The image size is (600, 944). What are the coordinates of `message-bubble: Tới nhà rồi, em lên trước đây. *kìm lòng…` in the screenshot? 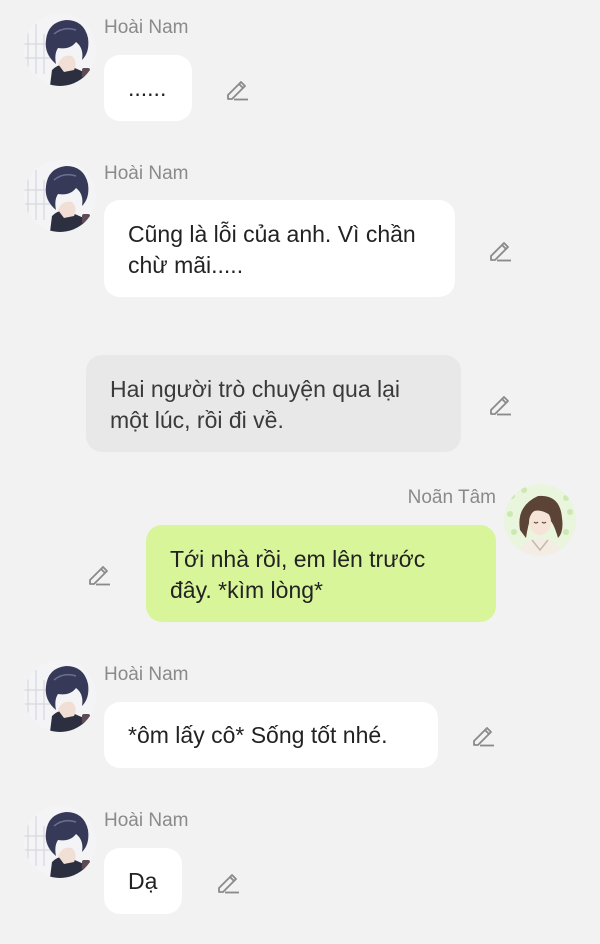 It's located at (321, 573).